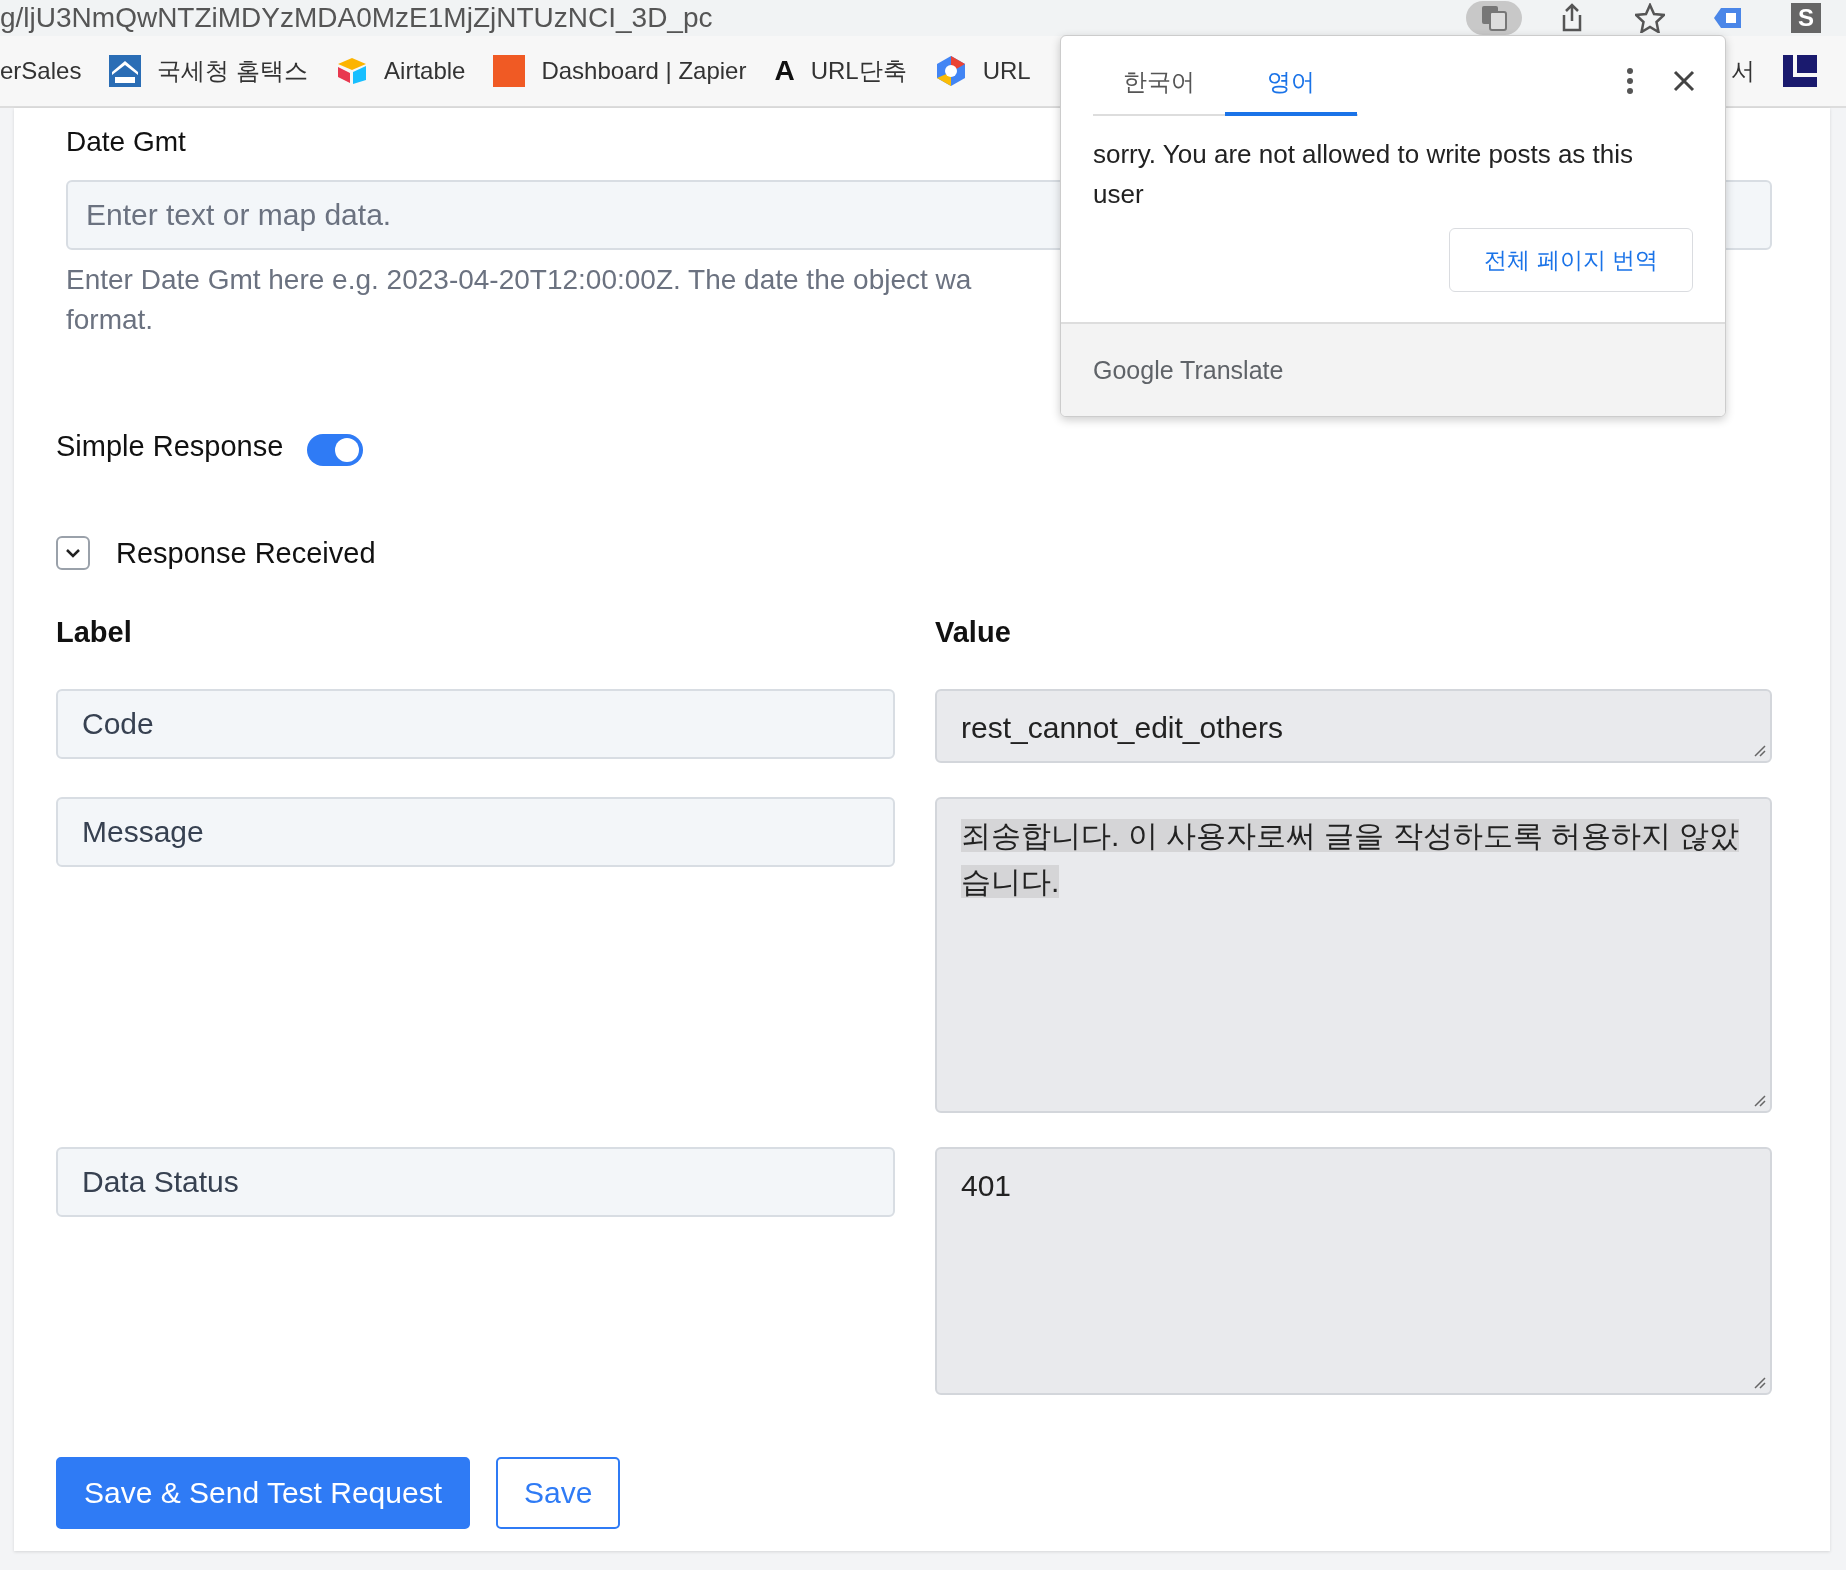 The width and height of the screenshot is (1846, 1570). I want to click on bookmark-link: Dashboard | Zapier, so click(644, 71).